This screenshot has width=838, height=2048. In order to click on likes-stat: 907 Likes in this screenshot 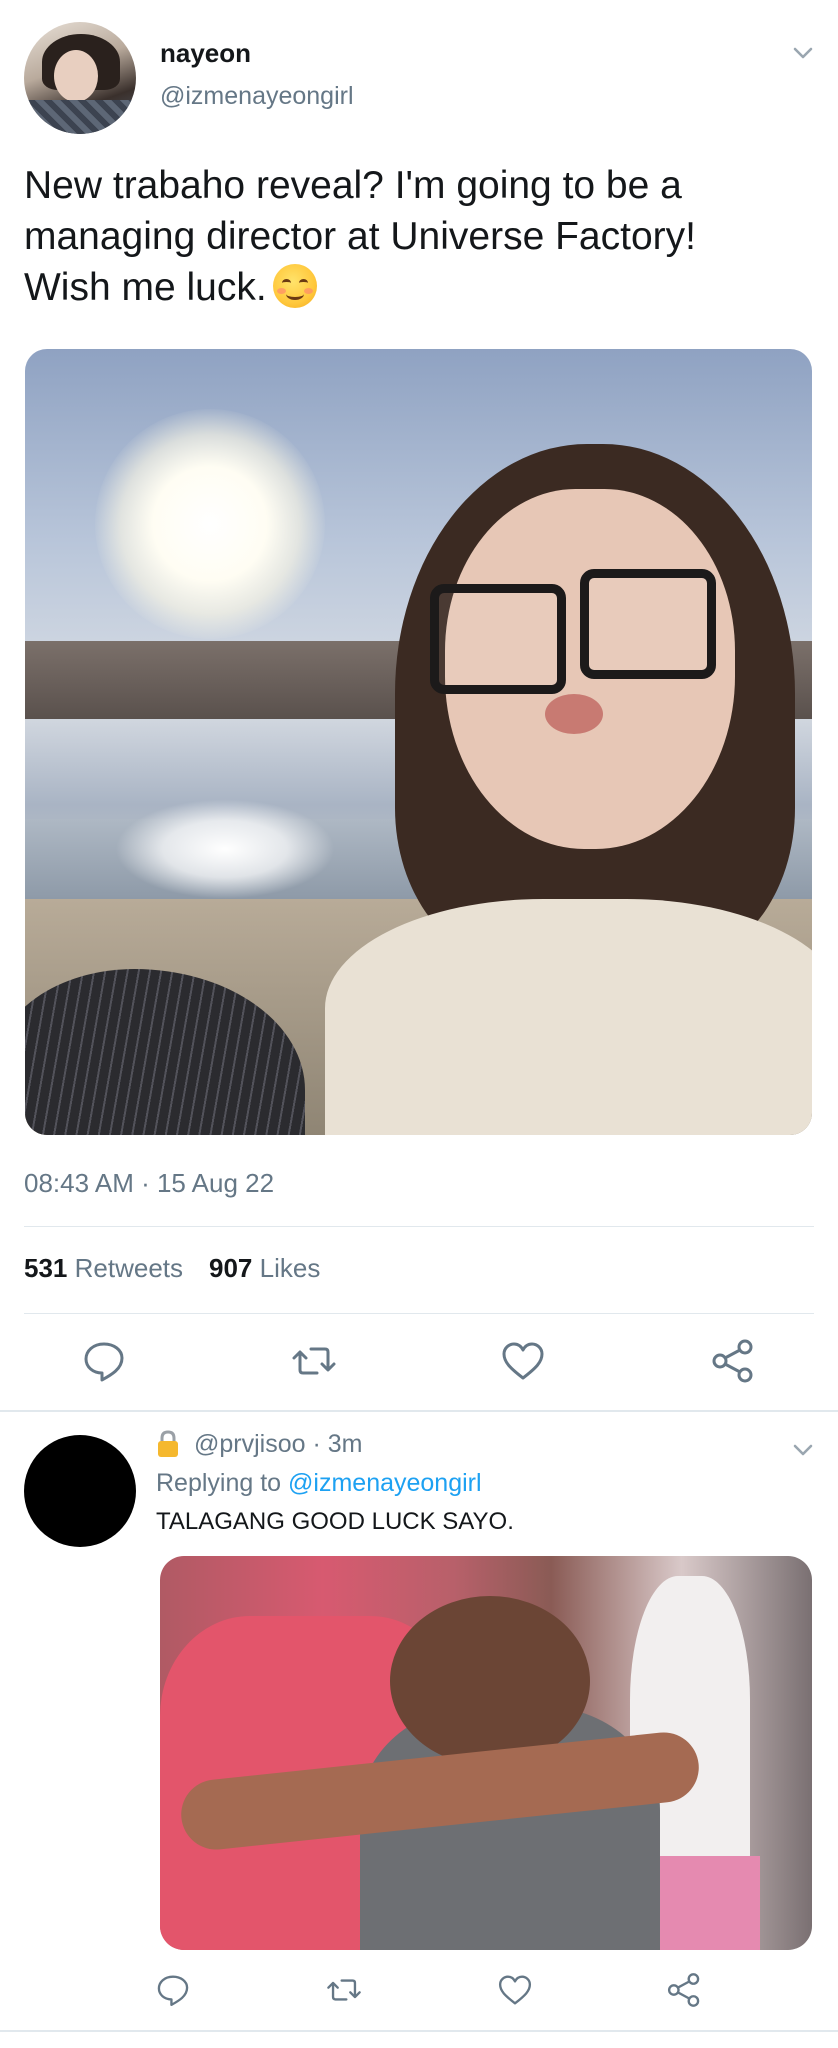, I will do `click(264, 1268)`.